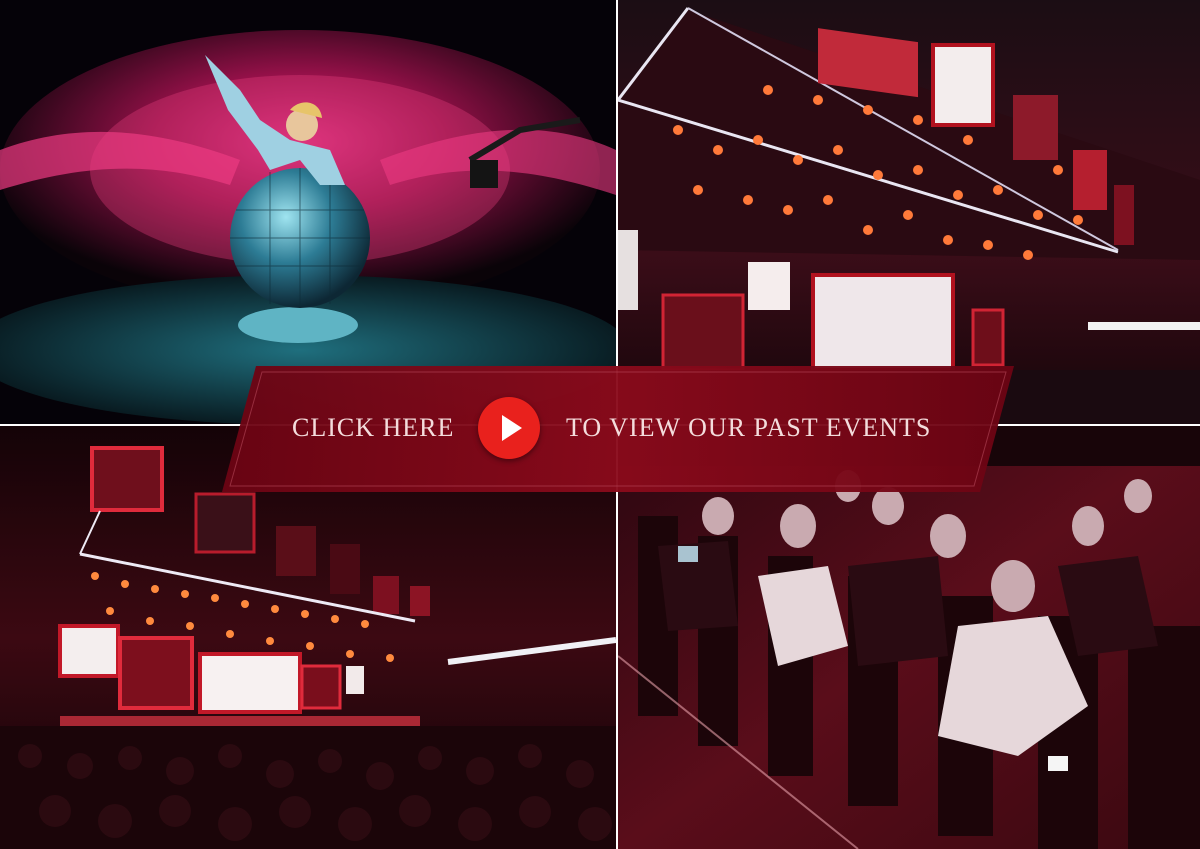  I want to click on play-icon, so click(512, 428).